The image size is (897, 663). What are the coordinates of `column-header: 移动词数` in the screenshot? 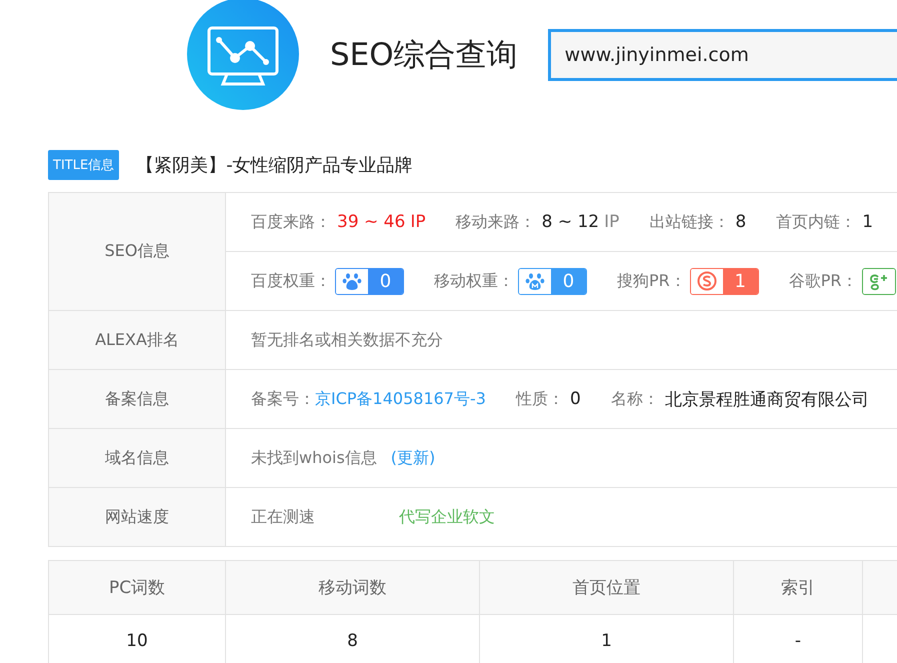 It's located at (353, 587).